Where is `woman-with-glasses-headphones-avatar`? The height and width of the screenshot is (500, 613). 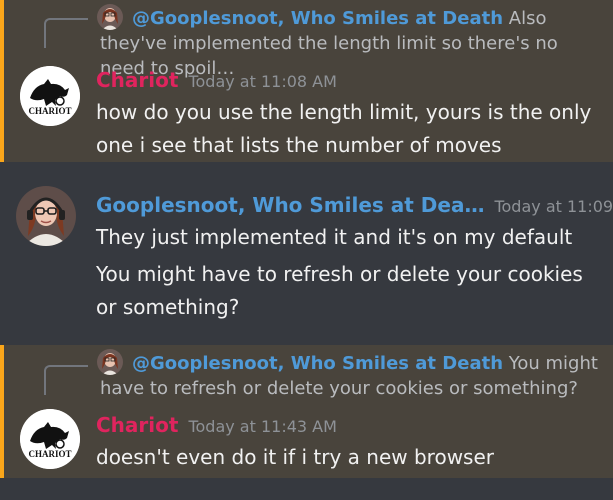
woman-with-glasses-headphones-avatar is located at coordinates (46, 216).